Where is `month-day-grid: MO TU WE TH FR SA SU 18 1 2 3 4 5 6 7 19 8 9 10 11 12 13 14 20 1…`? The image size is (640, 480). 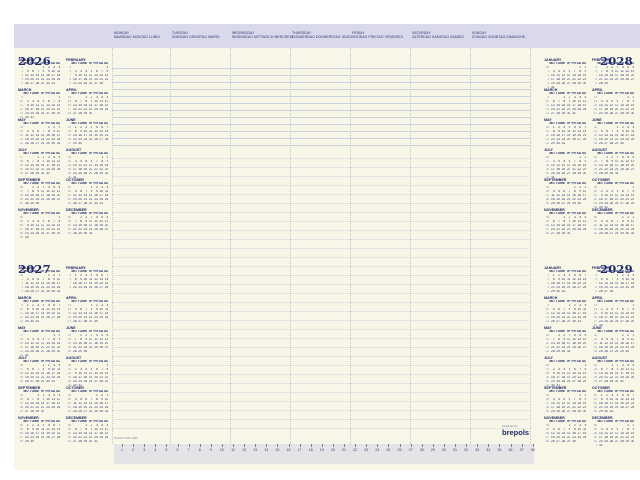
month-day-grid: MO TU WE TH FR SA SU 18 1 2 3 4 5 6 7 19 8 9 10 11 12 13 14 20 1… is located at coordinates (566, 133).